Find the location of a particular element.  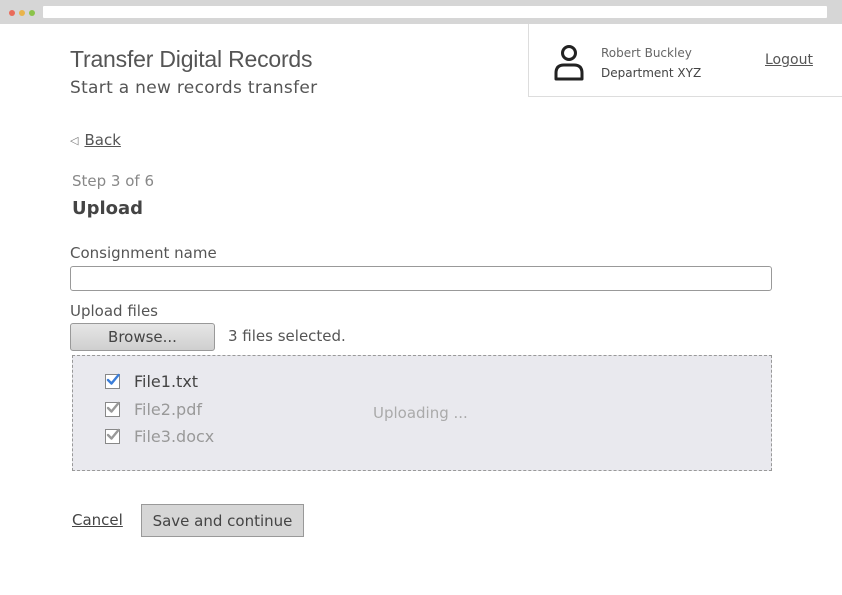

step-indicator: Step 3 of 6 is located at coordinates (113, 181).